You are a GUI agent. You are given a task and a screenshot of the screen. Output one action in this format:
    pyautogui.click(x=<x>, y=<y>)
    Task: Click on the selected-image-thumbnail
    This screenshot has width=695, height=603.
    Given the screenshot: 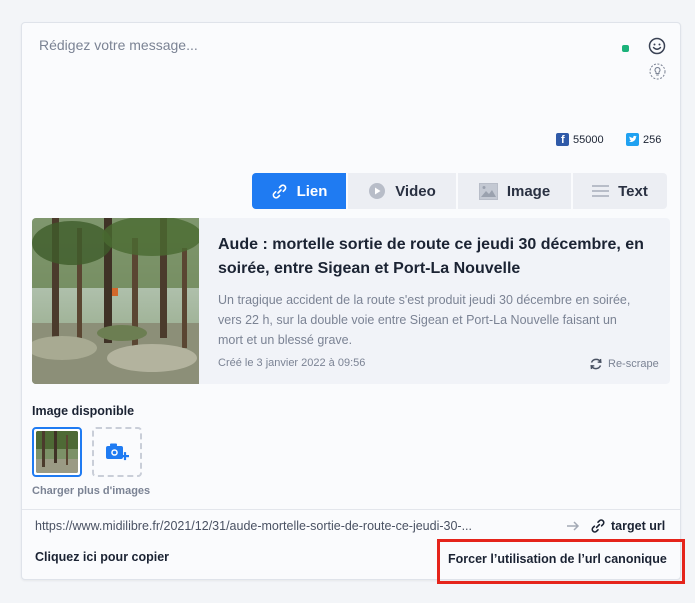 What is the action you would take?
    pyautogui.click(x=57, y=452)
    